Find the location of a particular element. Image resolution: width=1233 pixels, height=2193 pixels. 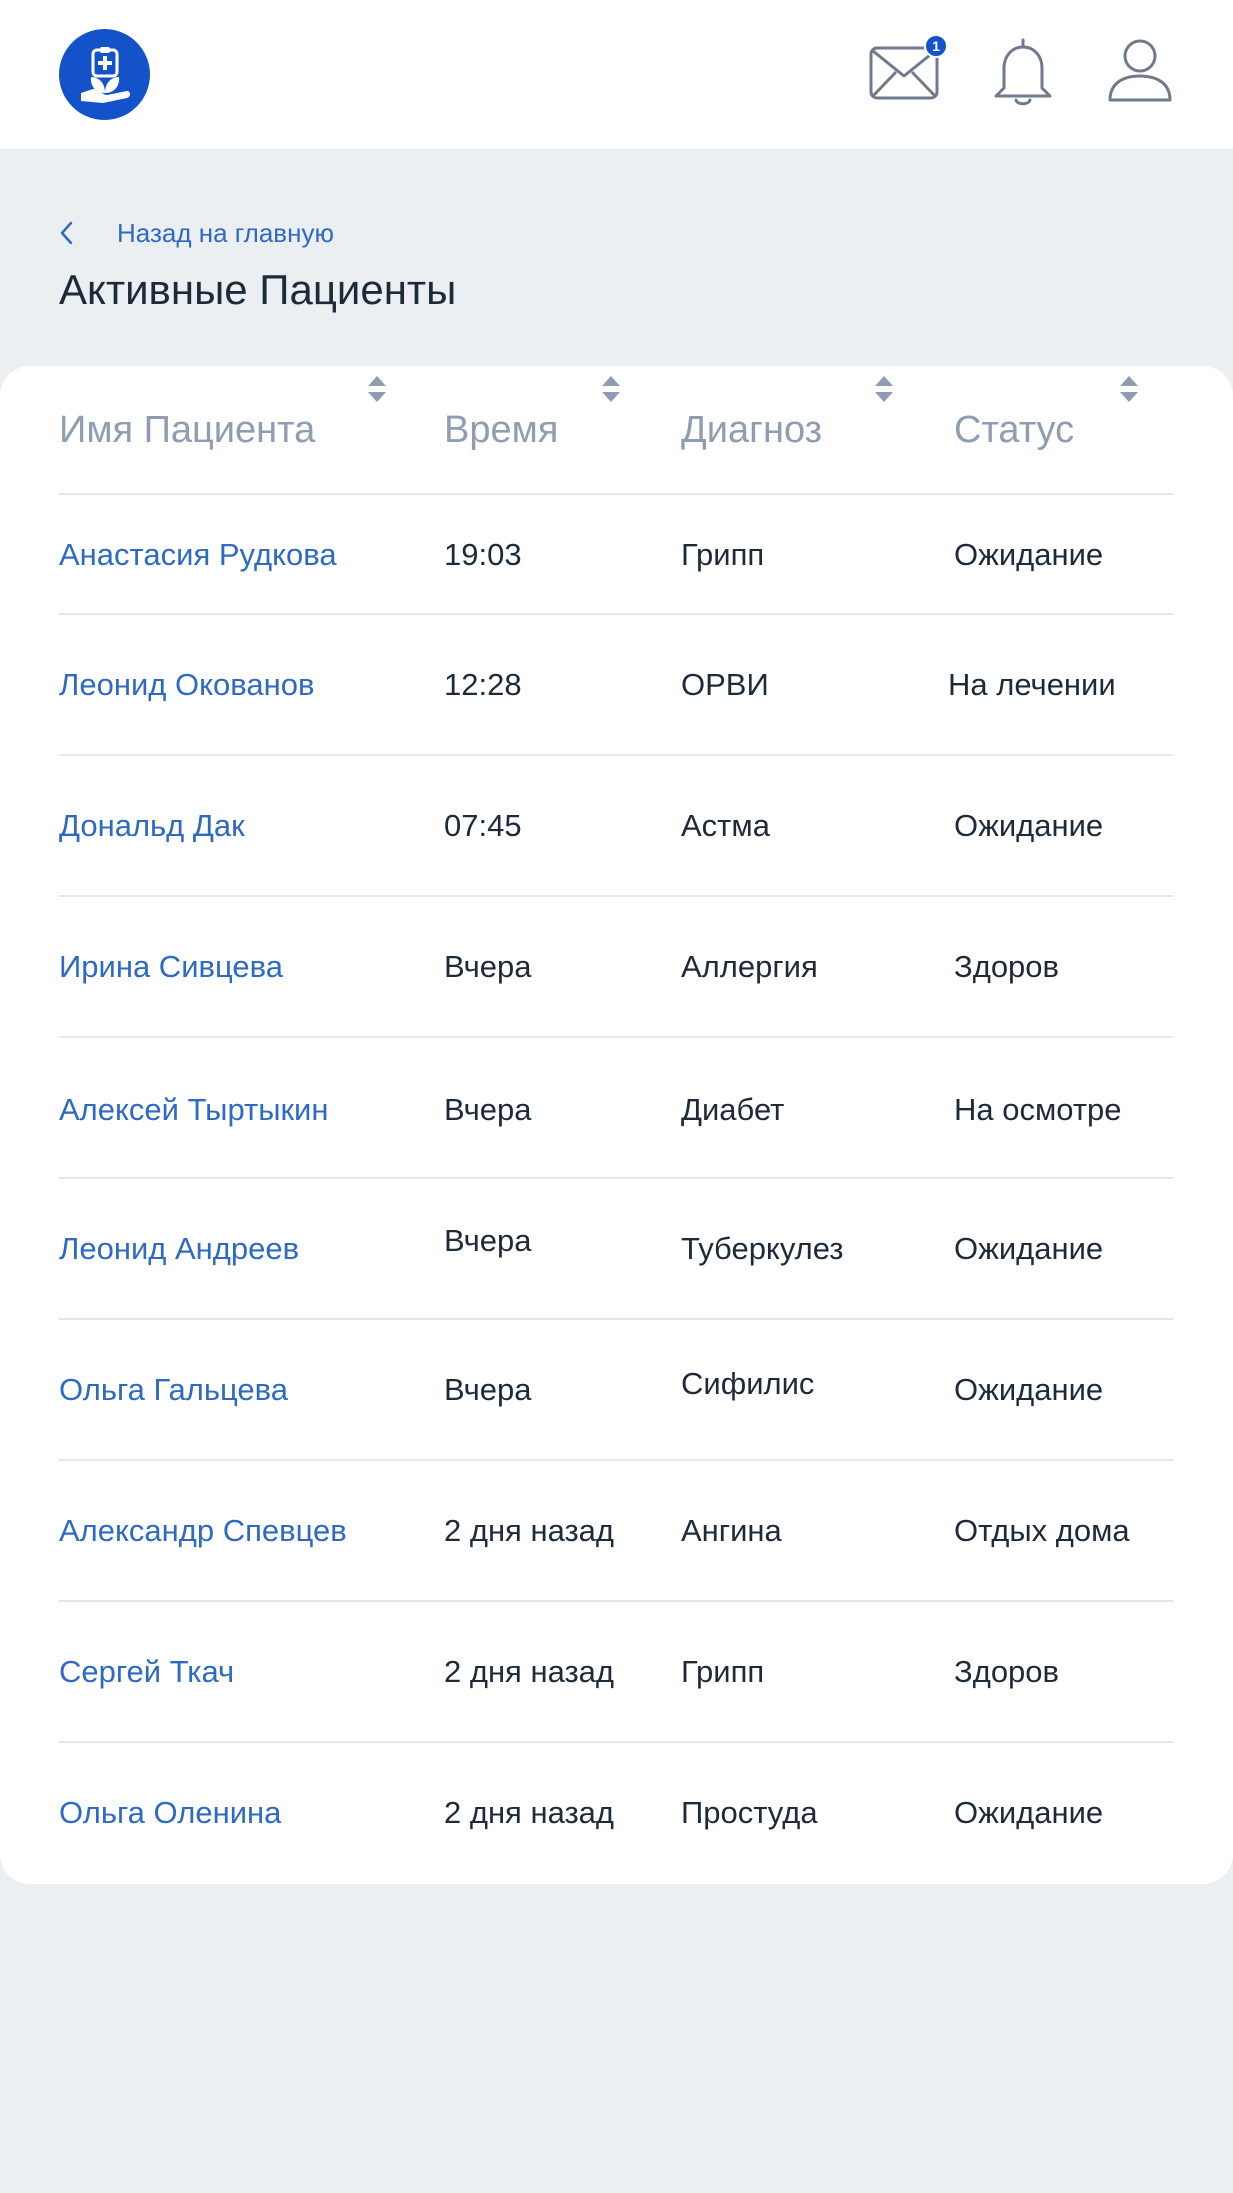

user-glyph is located at coordinates (1140, 70).